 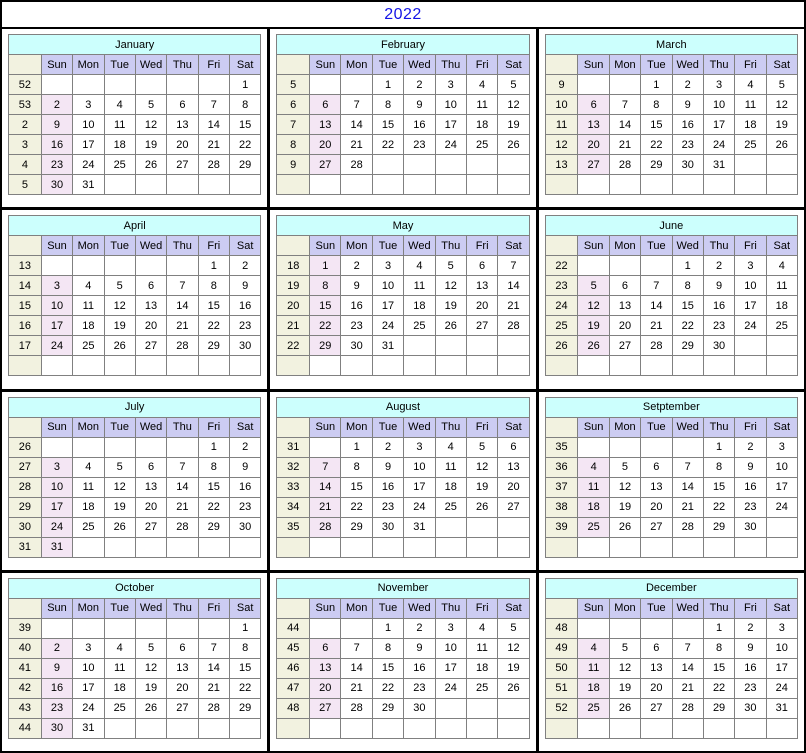 What do you see at coordinates (213, 144) in the screenshot?
I see `day-cell: 21` at bounding box center [213, 144].